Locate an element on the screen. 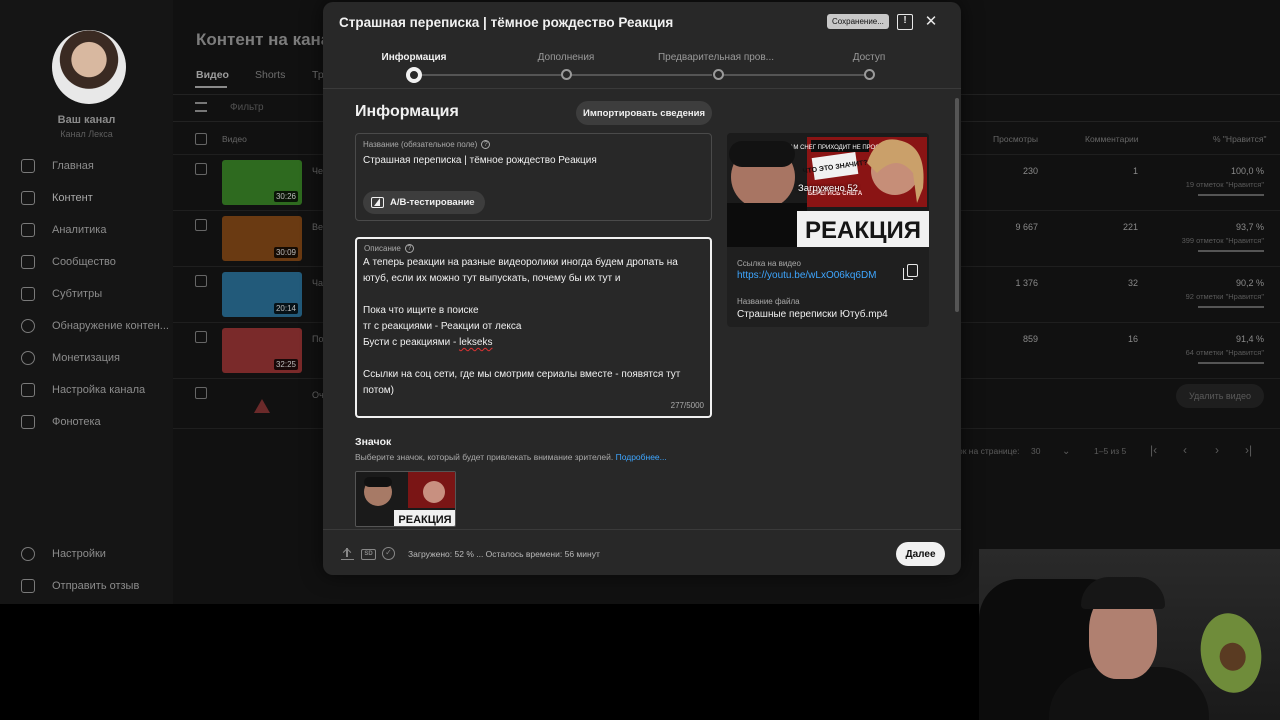 The height and width of the screenshot is (720, 1280). sidebar-item-customization: Настройка канала is located at coordinates (86, 390).